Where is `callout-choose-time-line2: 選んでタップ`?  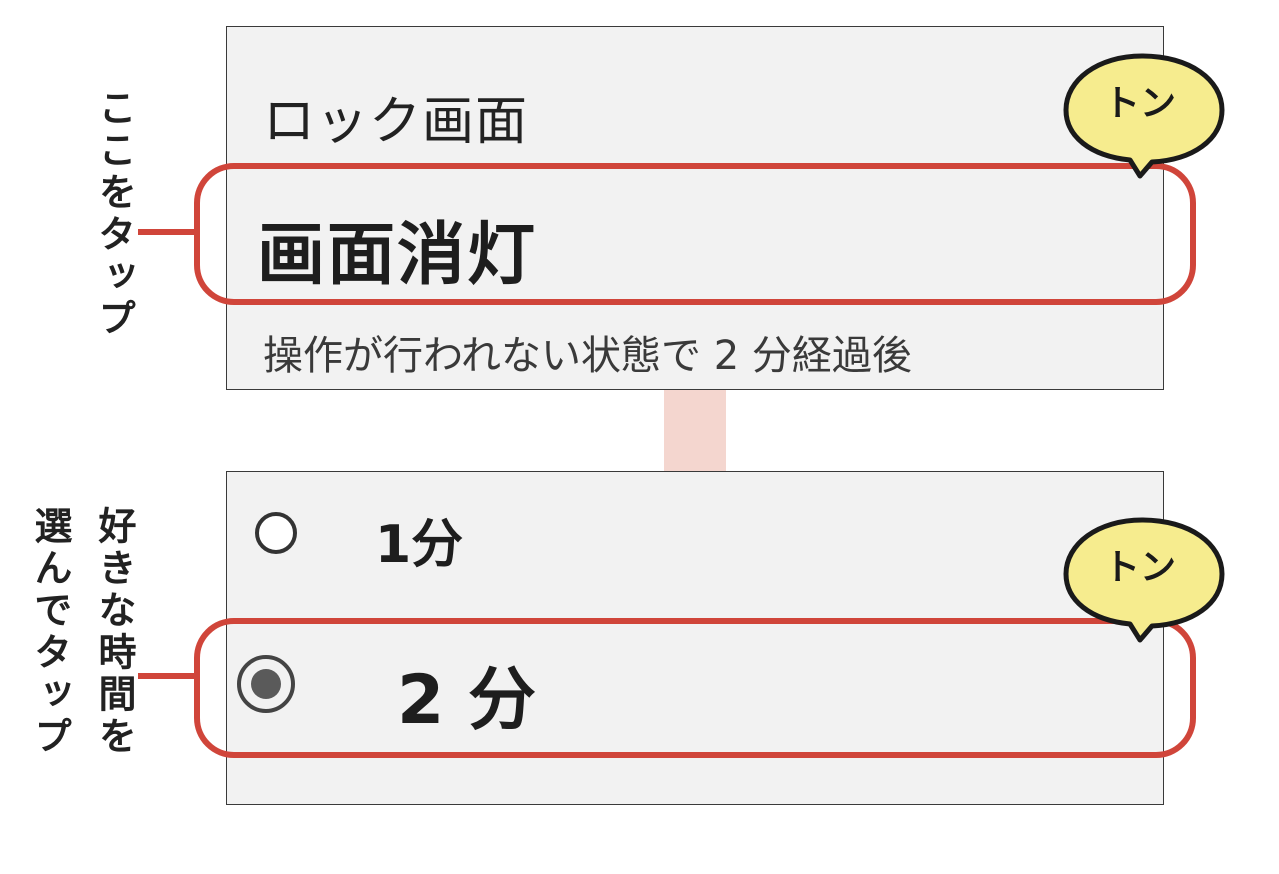
callout-choose-time-line2: 選んでタップ is located at coordinates (50, 632).